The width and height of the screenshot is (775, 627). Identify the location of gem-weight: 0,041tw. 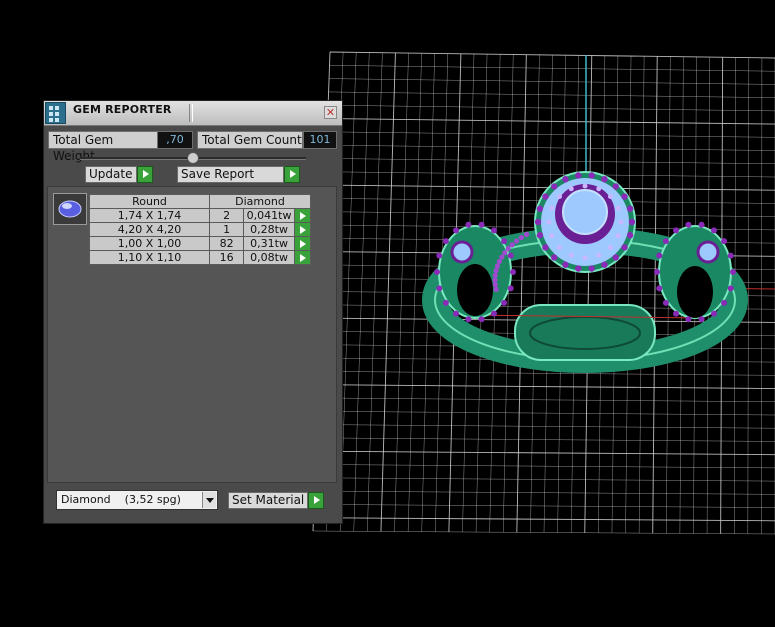
(269, 216).